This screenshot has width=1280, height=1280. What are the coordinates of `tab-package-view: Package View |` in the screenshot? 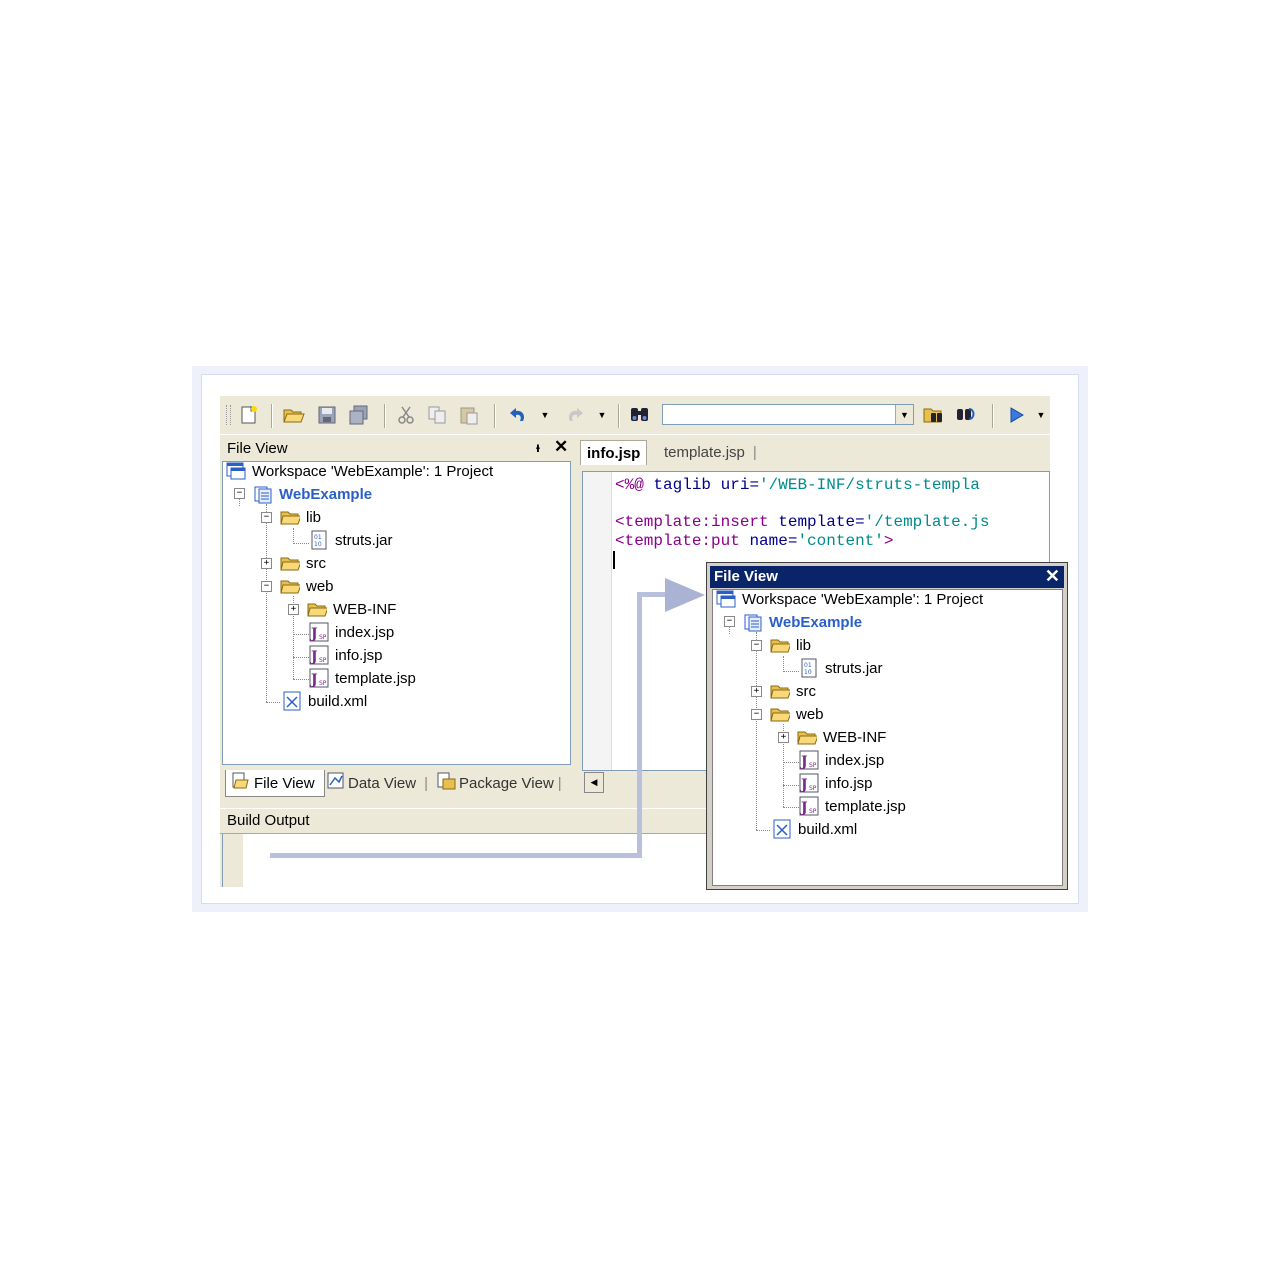 It's located at (499, 783).